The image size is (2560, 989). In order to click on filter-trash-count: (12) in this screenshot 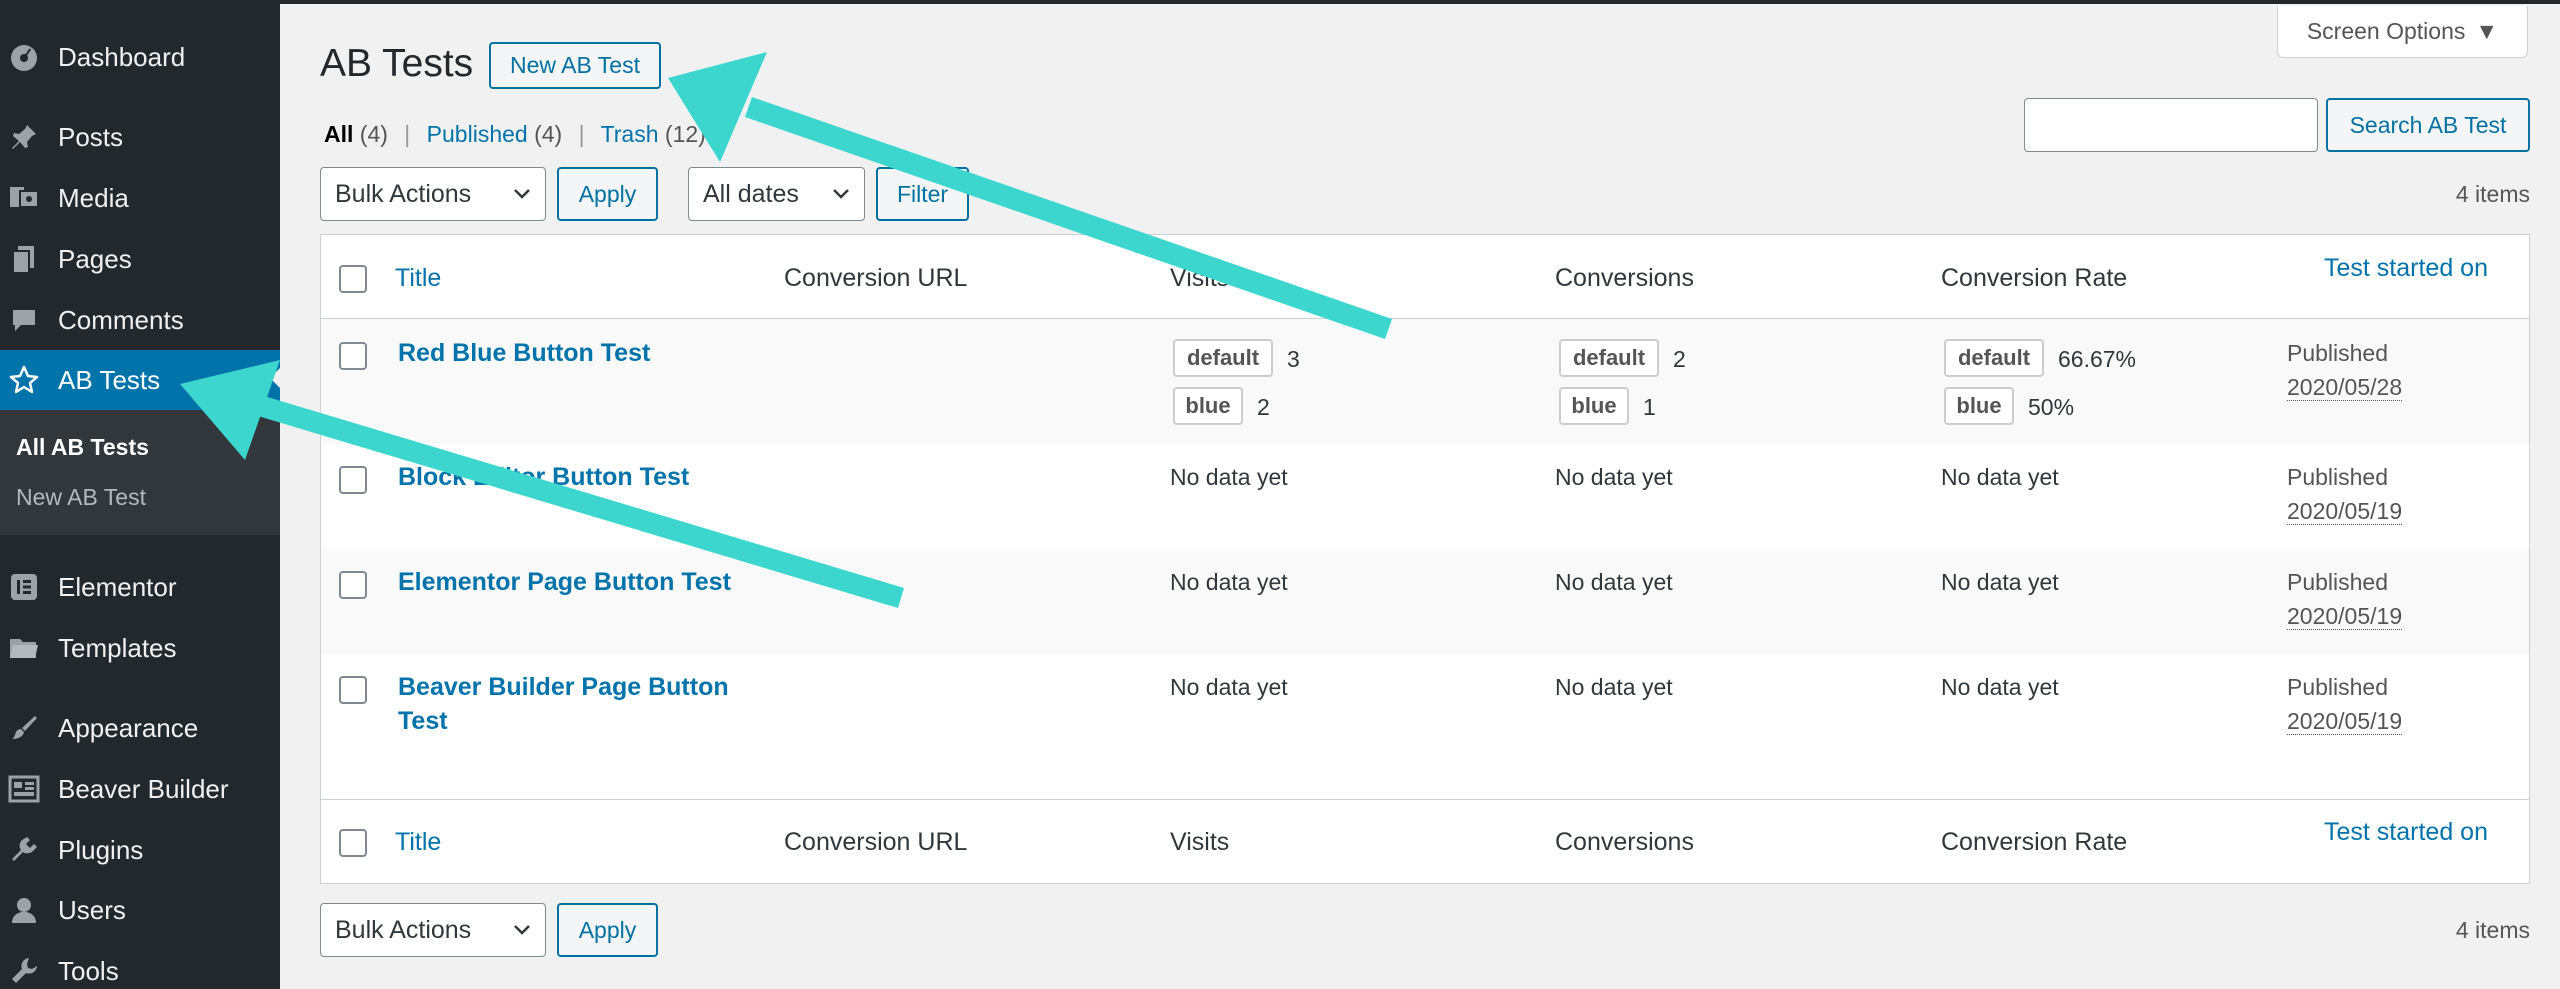, I will do `click(685, 134)`.